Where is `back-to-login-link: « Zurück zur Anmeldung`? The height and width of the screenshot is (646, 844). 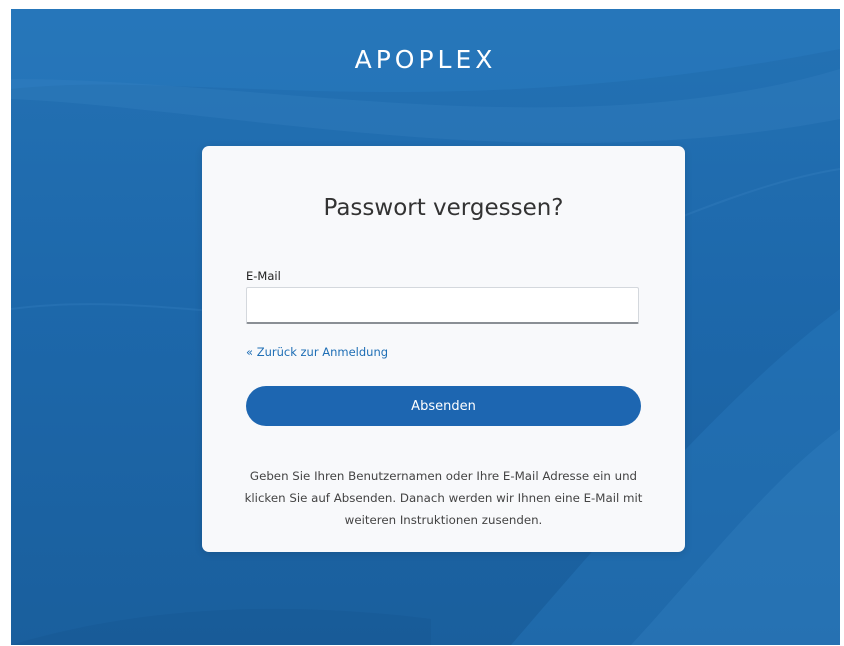
back-to-login-link: « Zurück zur Anmeldung is located at coordinates (317, 352).